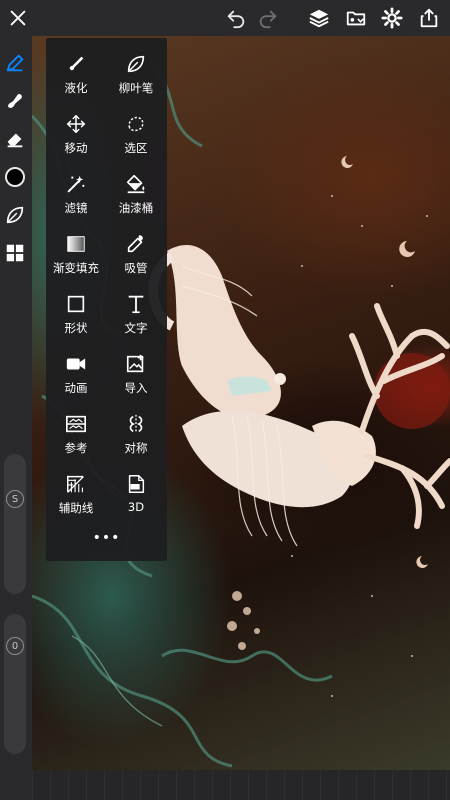 The image size is (450, 800). Describe the element at coordinates (76, 268) in the screenshot. I see `tool-label: 渐变填充` at that location.